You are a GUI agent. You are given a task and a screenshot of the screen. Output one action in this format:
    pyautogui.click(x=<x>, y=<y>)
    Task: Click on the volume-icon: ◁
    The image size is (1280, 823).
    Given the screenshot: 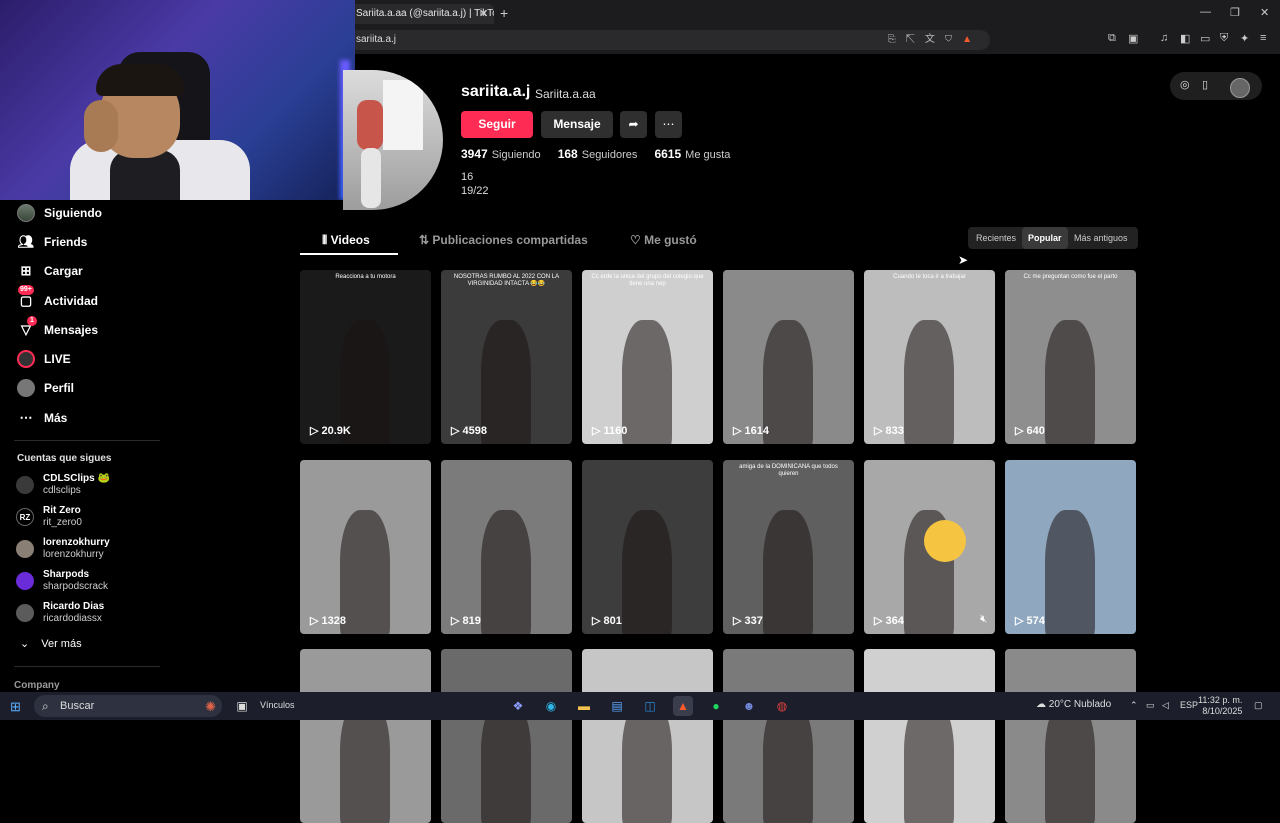 What is the action you would take?
    pyautogui.click(x=1165, y=705)
    